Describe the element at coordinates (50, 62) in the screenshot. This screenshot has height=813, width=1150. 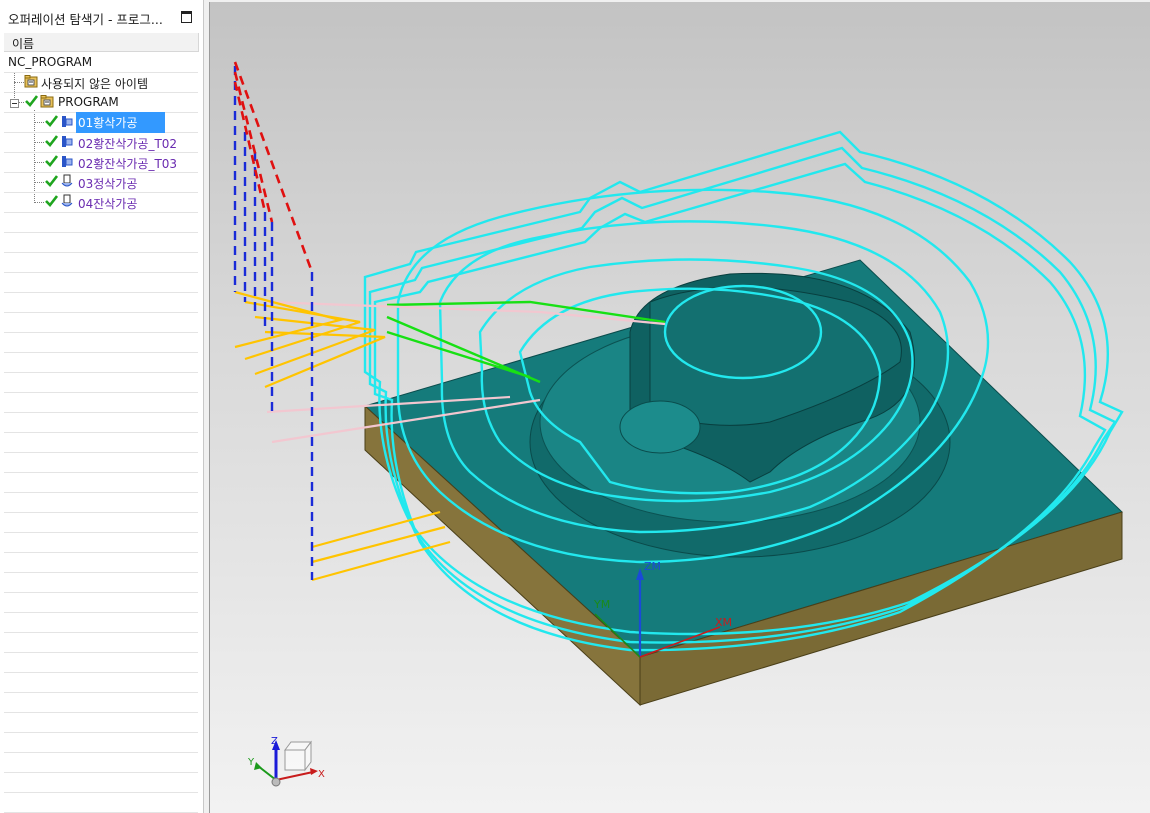
I see `tree-item-label: NC_PROGRAM` at that location.